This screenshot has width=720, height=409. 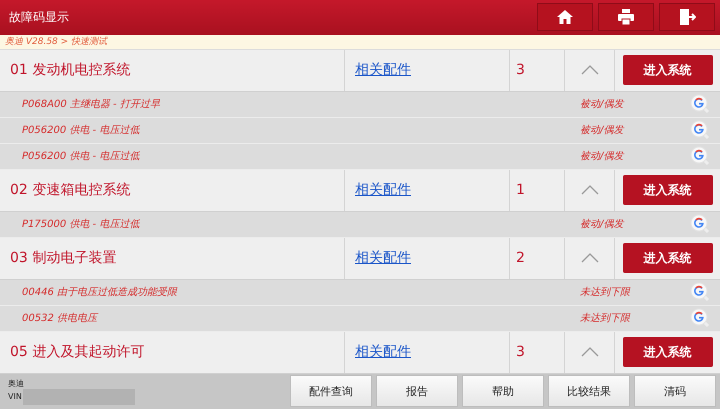 What do you see at coordinates (91, 105) in the screenshot?
I see `fault-code: P068A00 主继电器 - 打开过早` at bounding box center [91, 105].